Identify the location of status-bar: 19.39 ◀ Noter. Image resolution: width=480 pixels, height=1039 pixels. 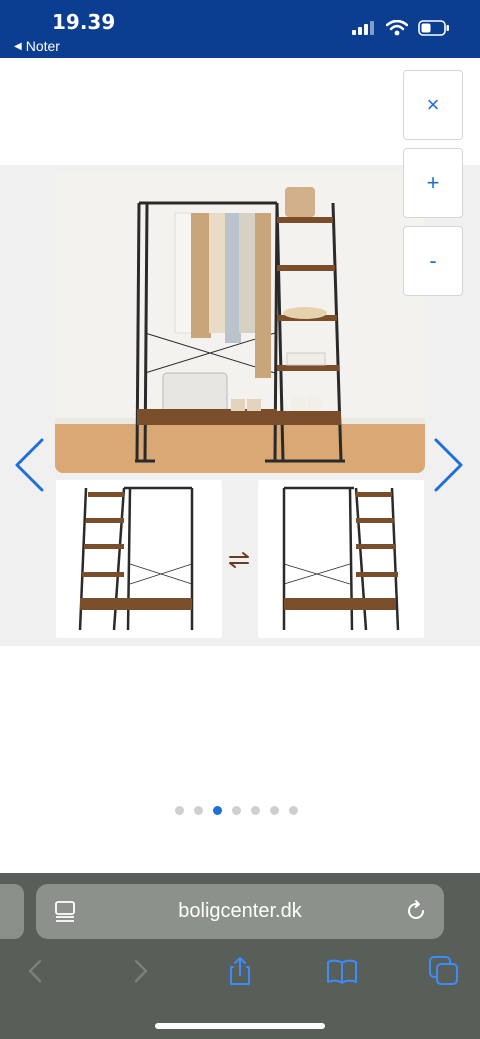
(240, 29).